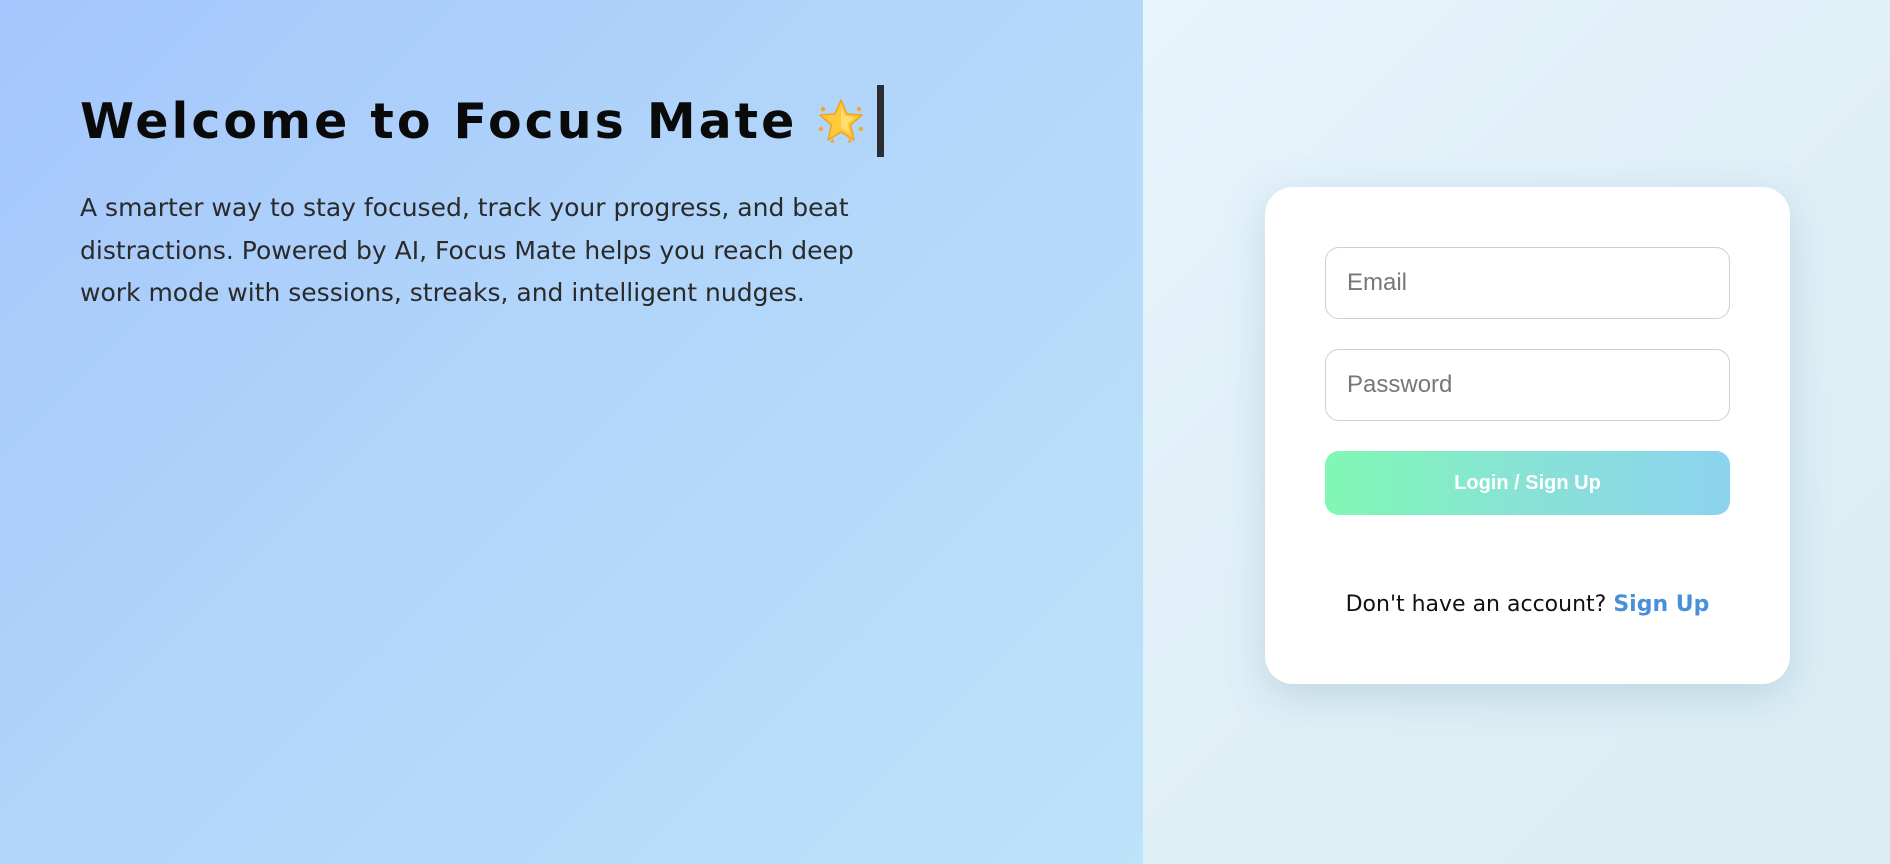 This screenshot has height=864, width=1890. What do you see at coordinates (439, 121) in the screenshot?
I see `page-title-text: Welcome to Focus Mate` at bounding box center [439, 121].